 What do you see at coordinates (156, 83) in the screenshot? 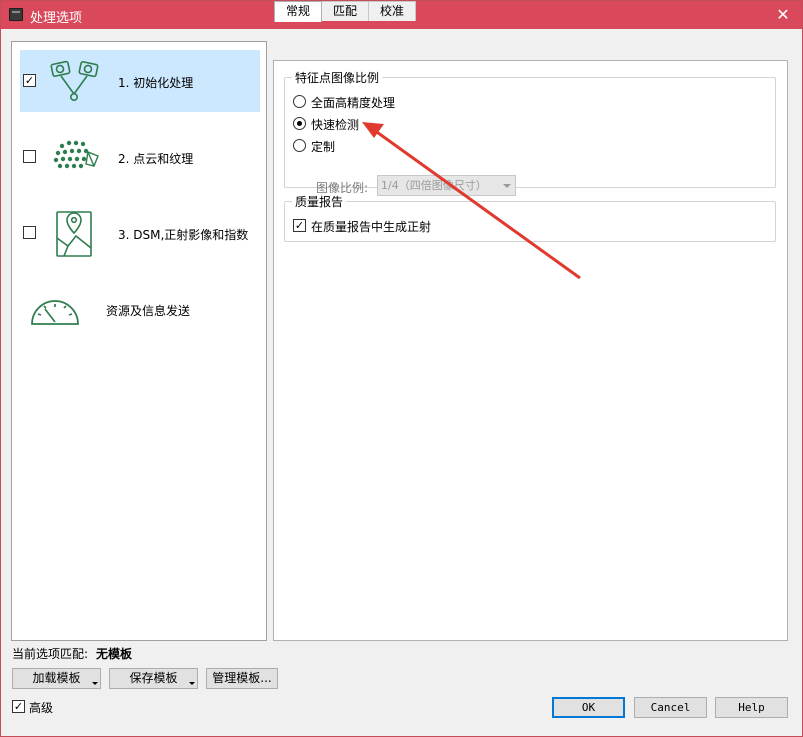
I see `nav-label-initial-processing: 1. 初始化处理` at bounding box center [156, 83].